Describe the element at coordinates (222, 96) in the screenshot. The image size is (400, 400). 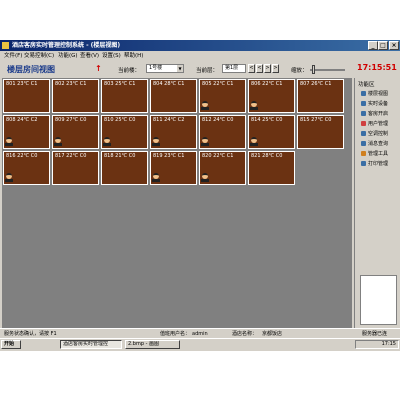
I see `room-tile: 805 22℃ C1` at that location.